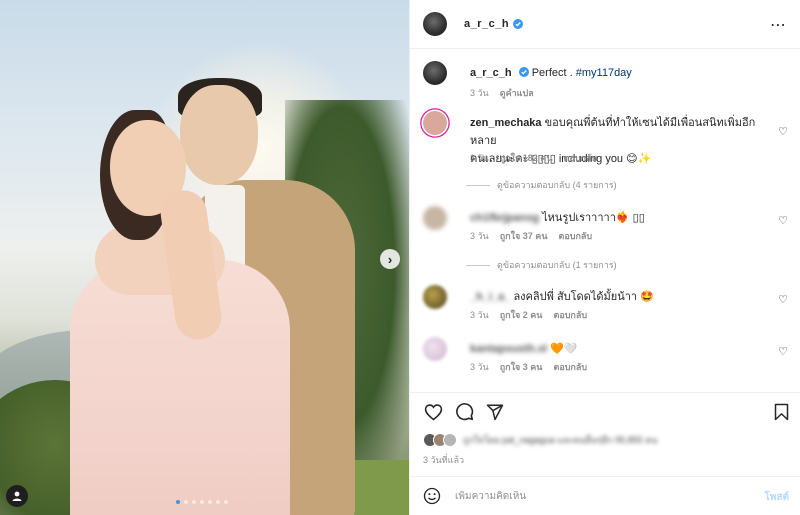  Describe the element at coordinates (432, 496) in the screenshot. I see `emoji-icon` at that location.